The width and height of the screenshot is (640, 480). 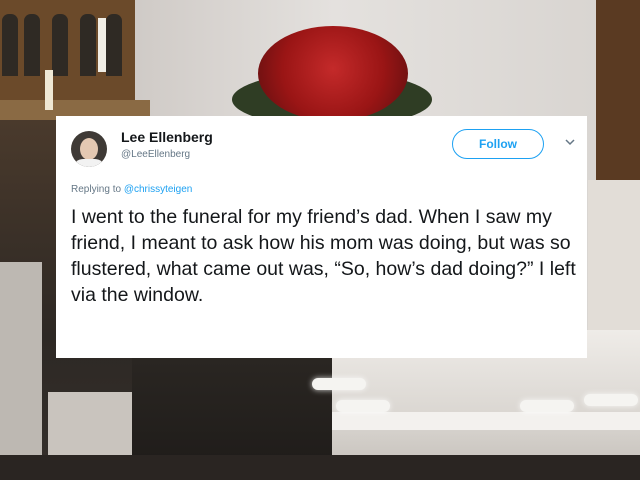 What do you see at coordinates (320, 467) in the screenshot?
I see `floor` at bounding box center [320, 467].